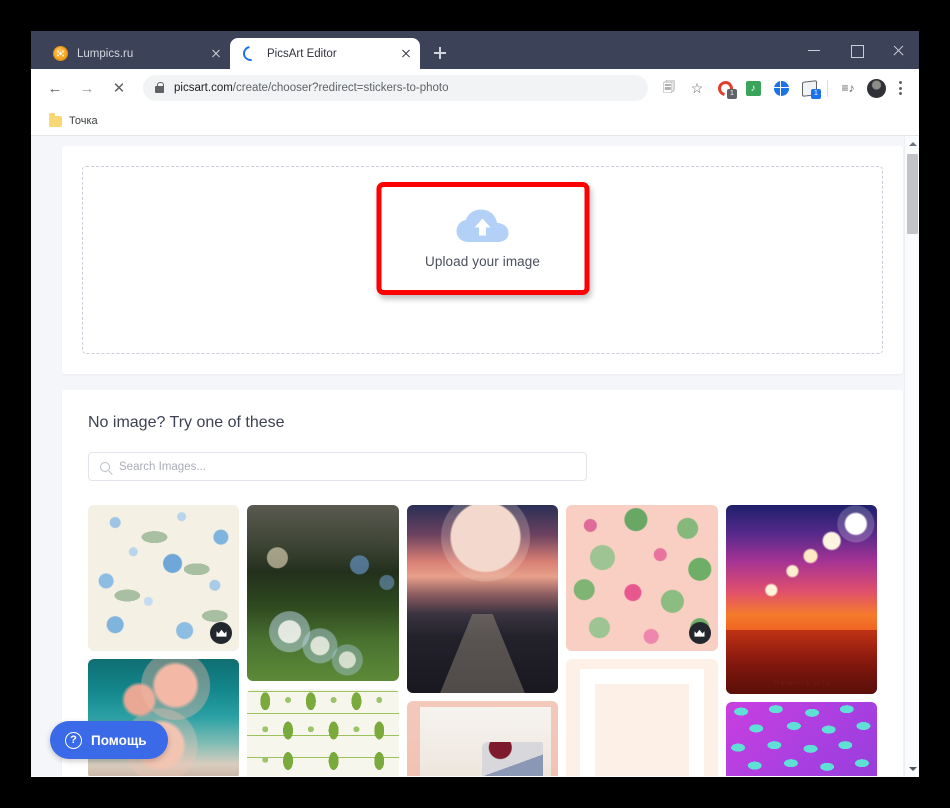 The height and width of the screenshot is (808, 950). Describe the element at coordinates (55, 120) in the screenshot. I see `folder-icon` at that location.